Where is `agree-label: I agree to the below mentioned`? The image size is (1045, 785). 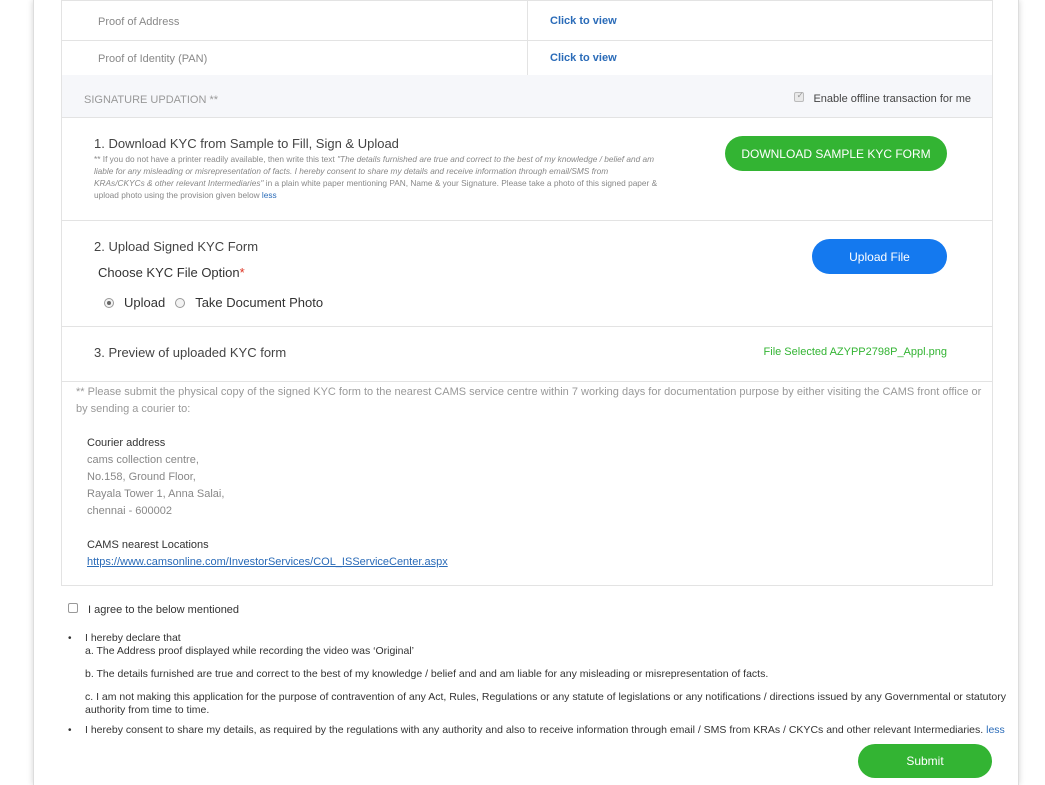 agree-label: I agree to the below mentioned is located at coordinates (164, 610).